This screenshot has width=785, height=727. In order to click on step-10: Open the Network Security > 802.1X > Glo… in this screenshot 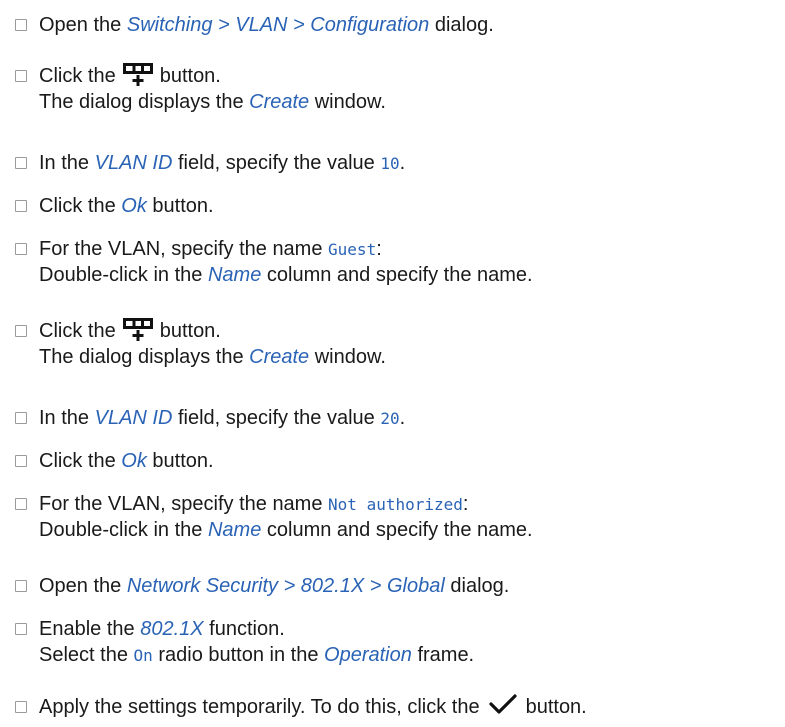, I will do `click(392, 586)`.